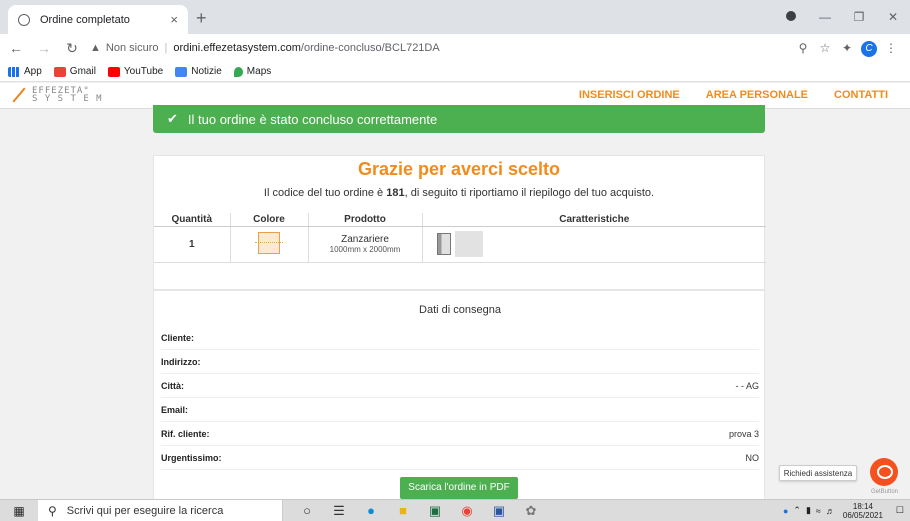 Image resolution: width=910 pixels, height=521 pixels. Describe the element at coordinates (455, 72) in the screenshot. I see `bookmarks-bar: App Gmail YouTube Notizie Maps` at that location.